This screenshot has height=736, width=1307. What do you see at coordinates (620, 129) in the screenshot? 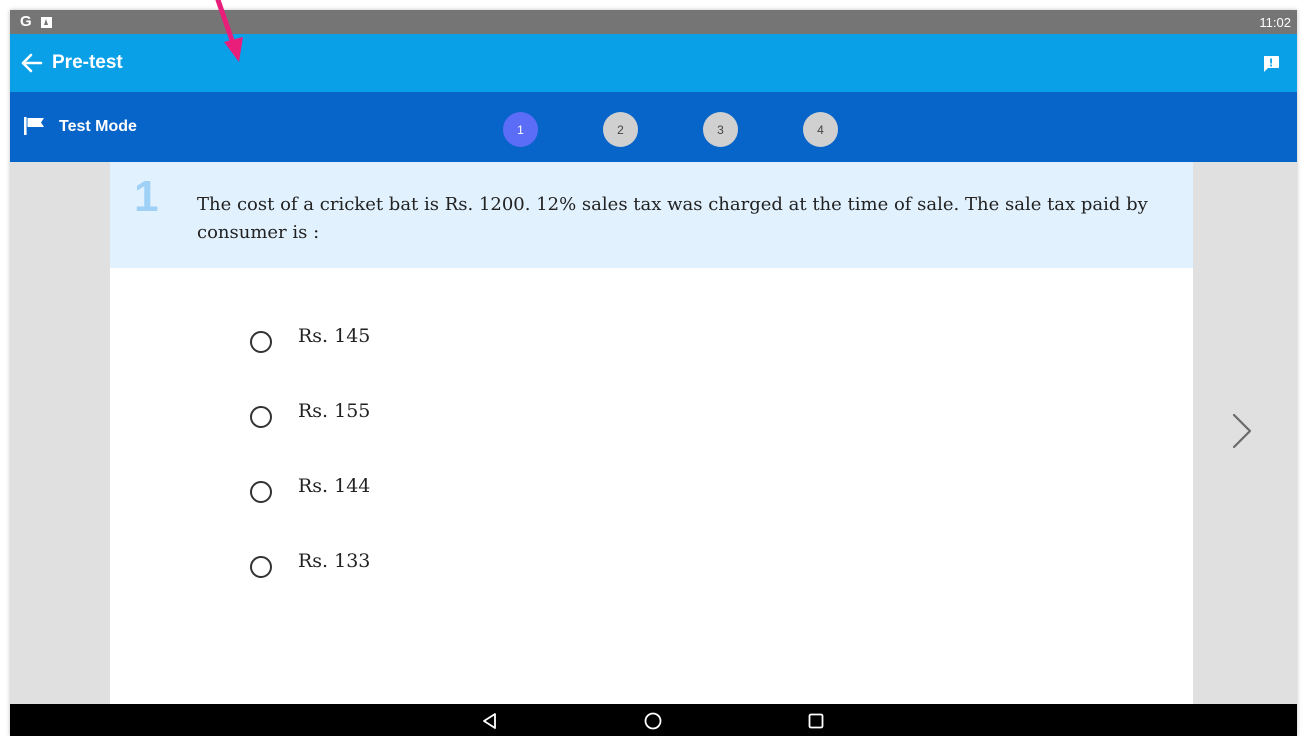
I see `question-nav-2: 2` at bounding box center [620, 129].